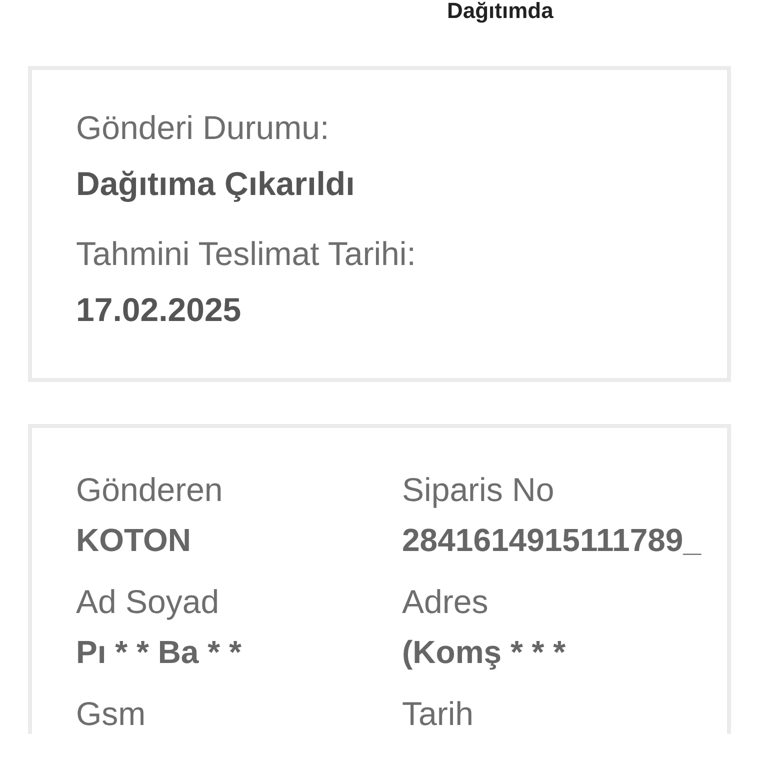  What do you see at coordinates (148, 602) in the screenshot?
I see `field-label: Ad Soyad` at bounding box center [148, 602].